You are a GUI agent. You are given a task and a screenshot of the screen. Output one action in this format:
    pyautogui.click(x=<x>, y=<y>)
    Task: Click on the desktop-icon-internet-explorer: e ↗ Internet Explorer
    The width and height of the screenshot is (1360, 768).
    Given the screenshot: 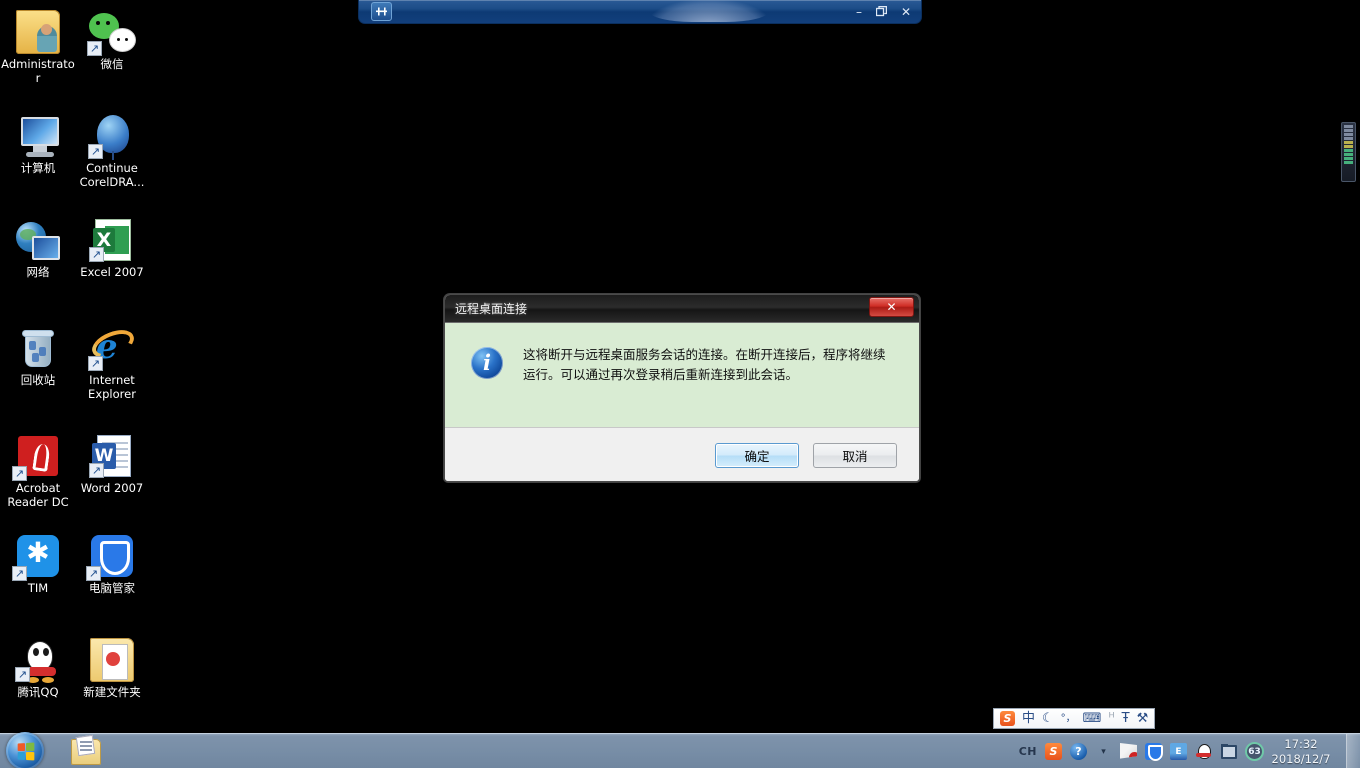 What is the action you would take?
    pyautogui.click(x=112, y=362)
    